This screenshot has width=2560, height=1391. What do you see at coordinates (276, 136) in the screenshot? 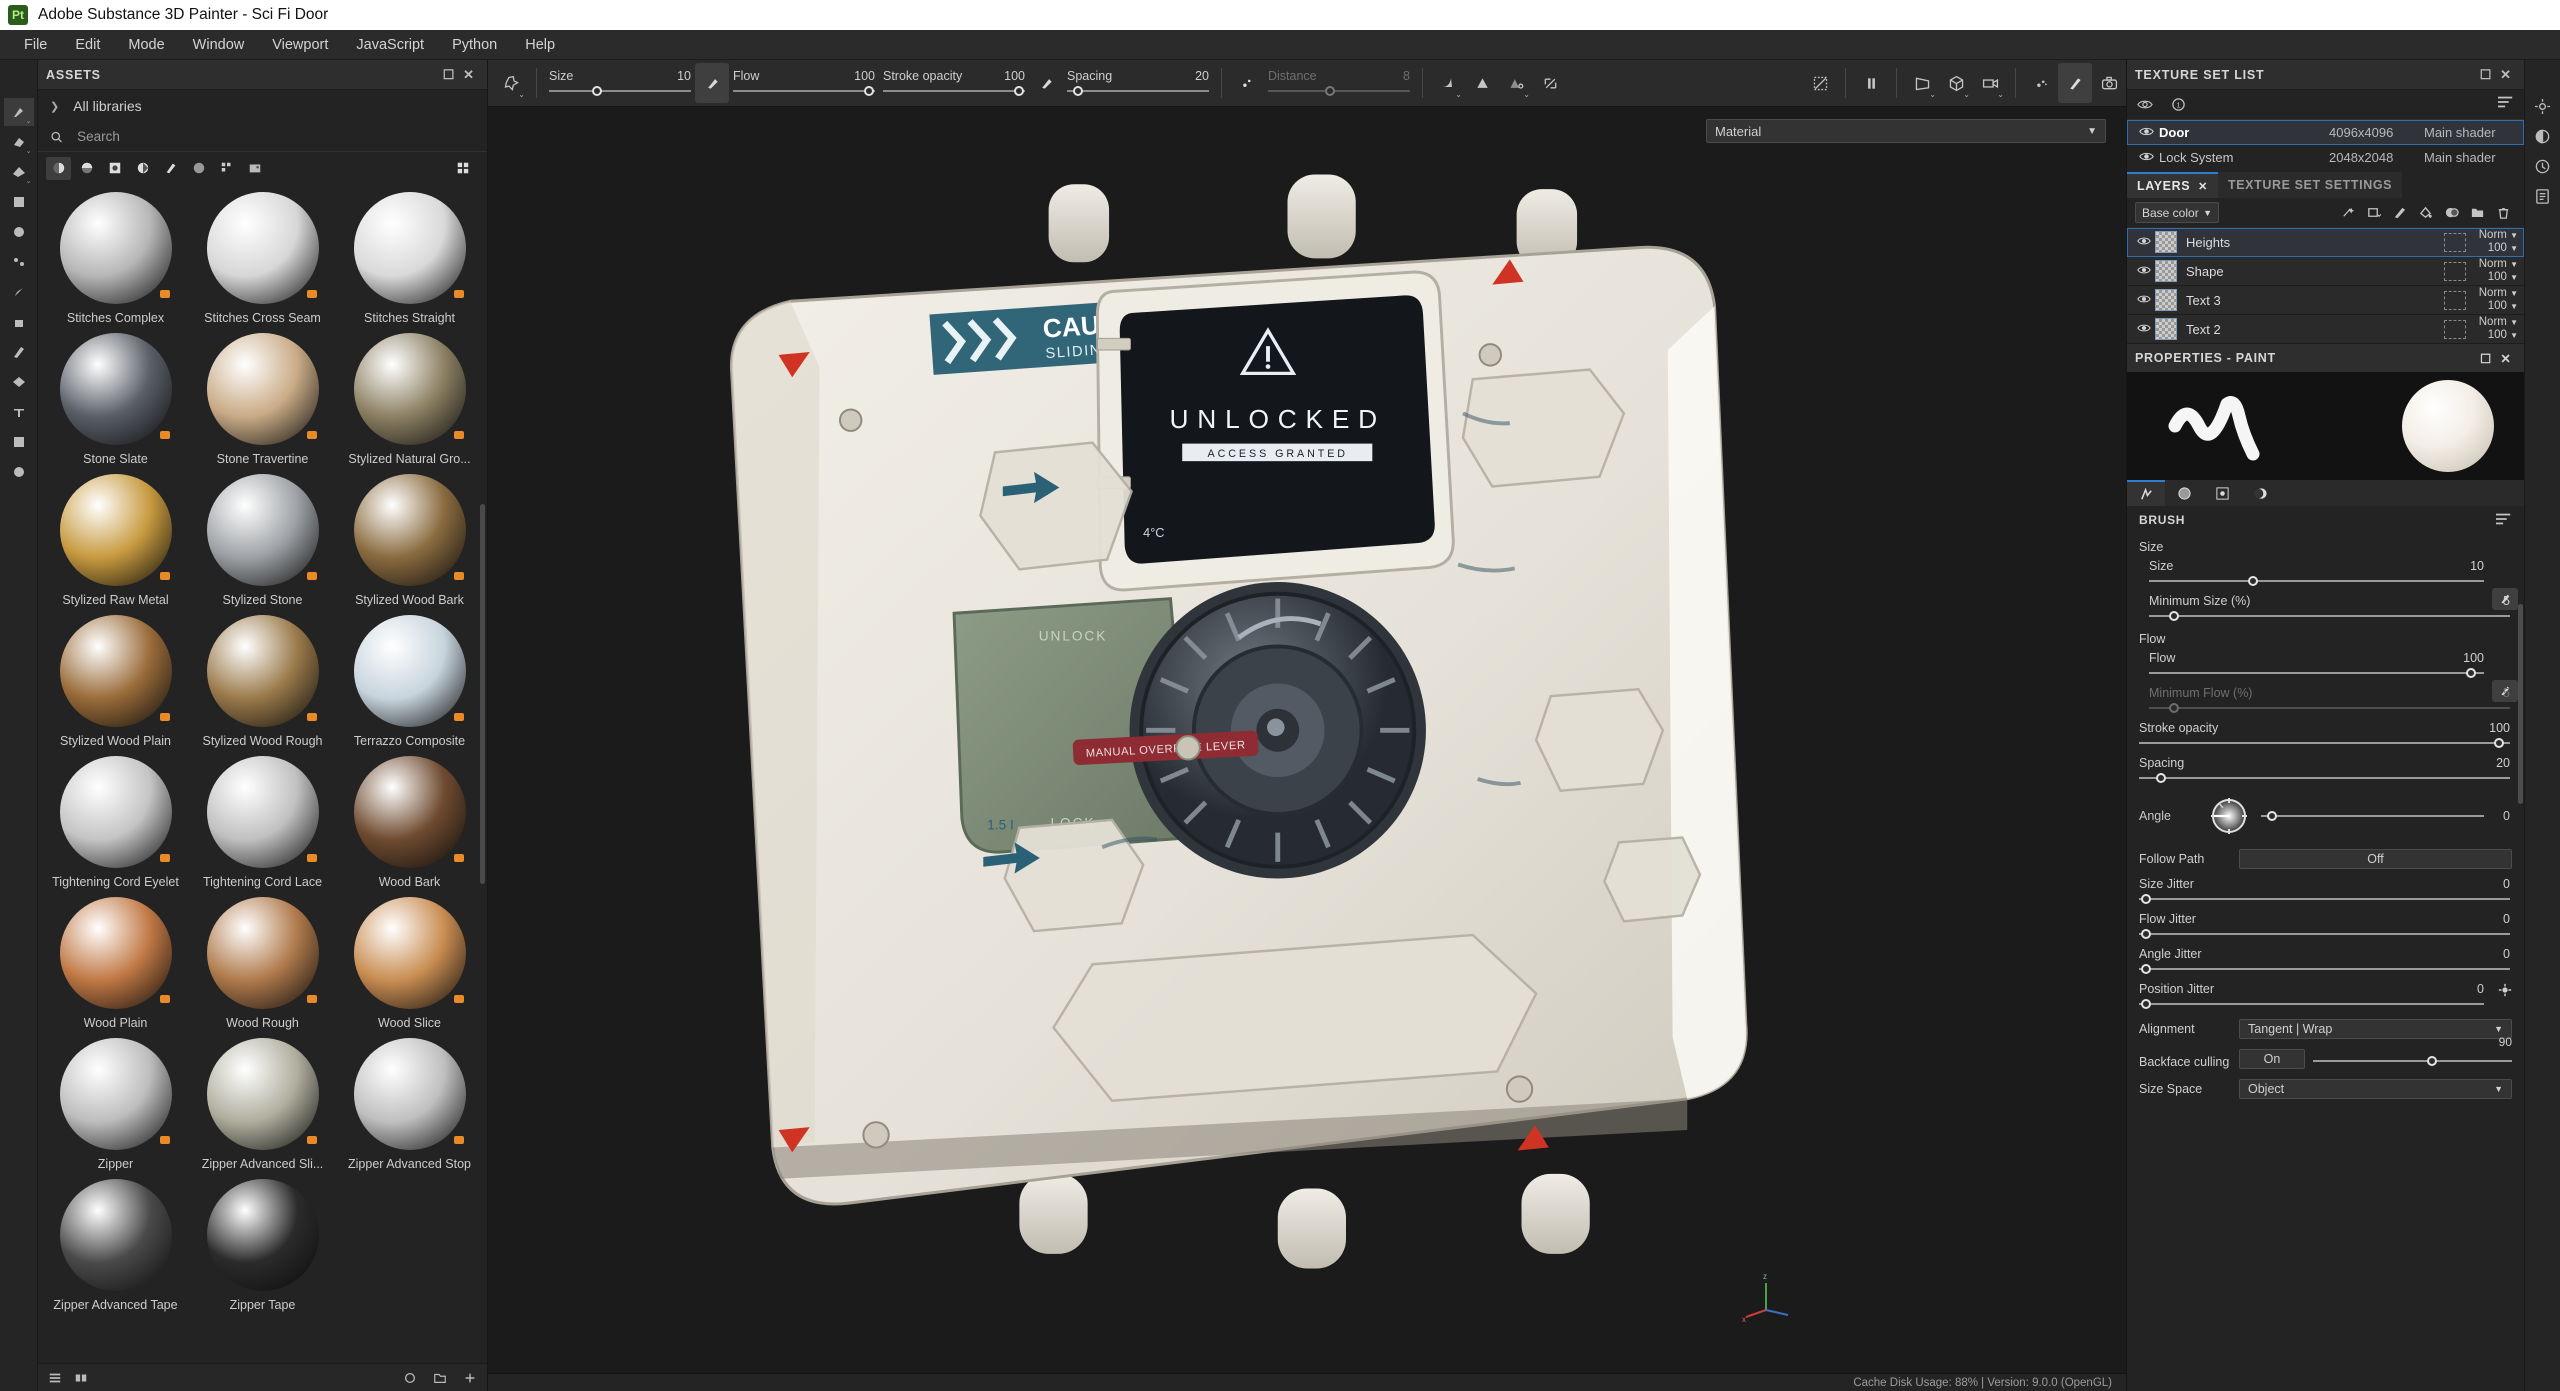
I see `search-input` at bounding box center [276, 136].